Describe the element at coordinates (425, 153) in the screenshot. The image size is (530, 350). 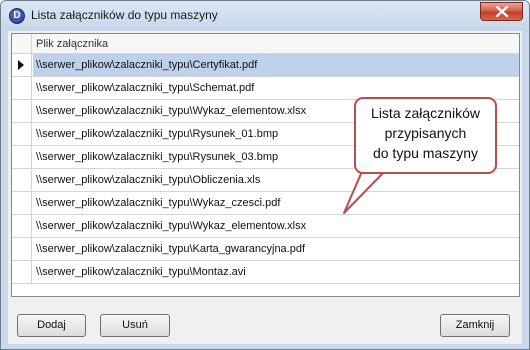
I see `callout-line-3: do typu maszyny` at that location.